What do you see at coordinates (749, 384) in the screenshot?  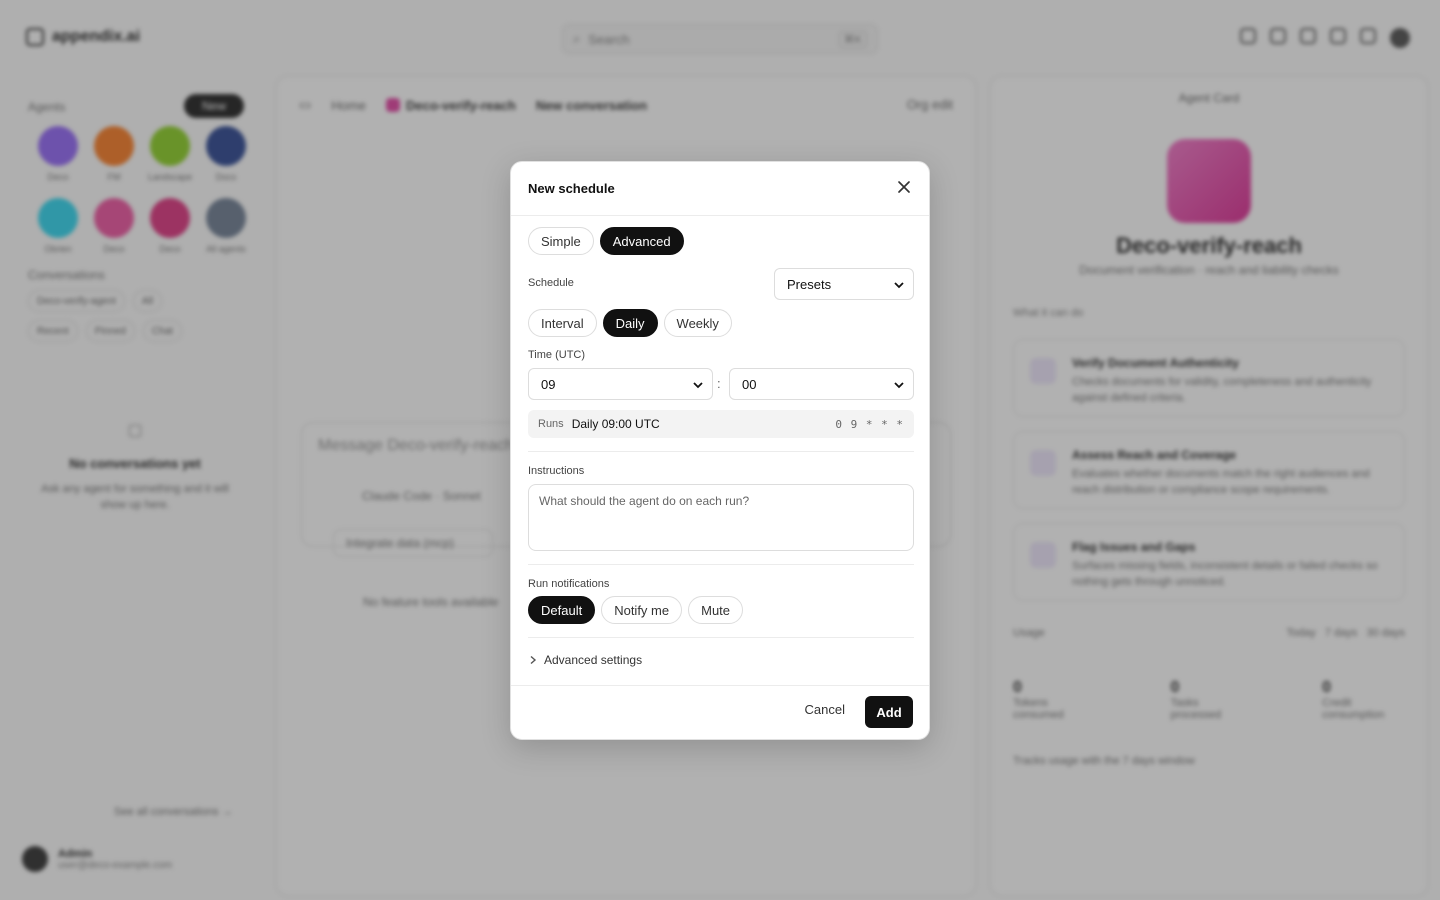 I see `minute-value: 00` at bounding box center [749, 384].